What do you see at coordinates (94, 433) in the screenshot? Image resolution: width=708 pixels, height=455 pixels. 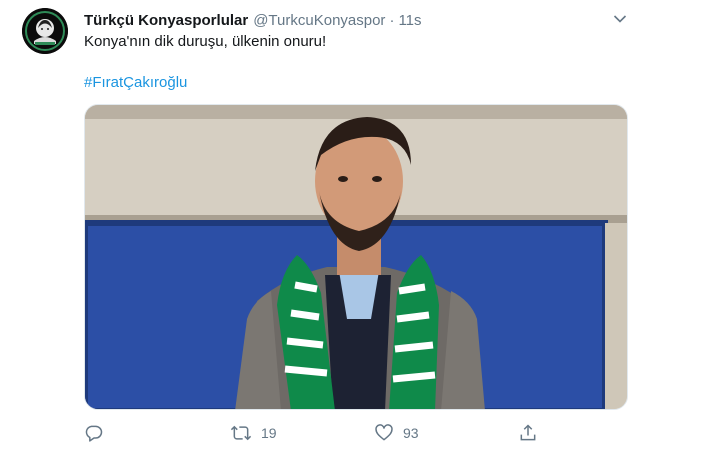 I see `reply-icon` at bounding box center [94, 433].